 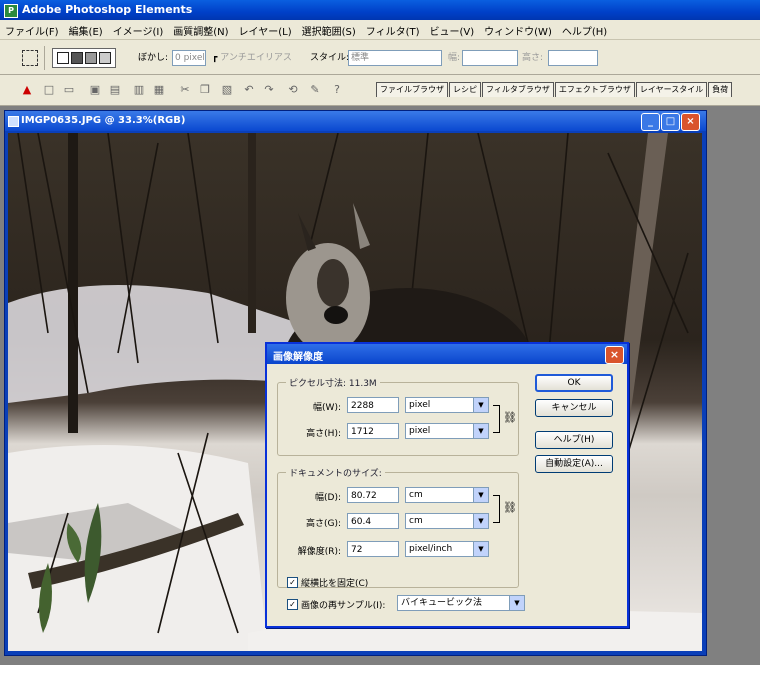 I want to click on antialias-checkbox-icon: ┏, so click(x=214, y=58).